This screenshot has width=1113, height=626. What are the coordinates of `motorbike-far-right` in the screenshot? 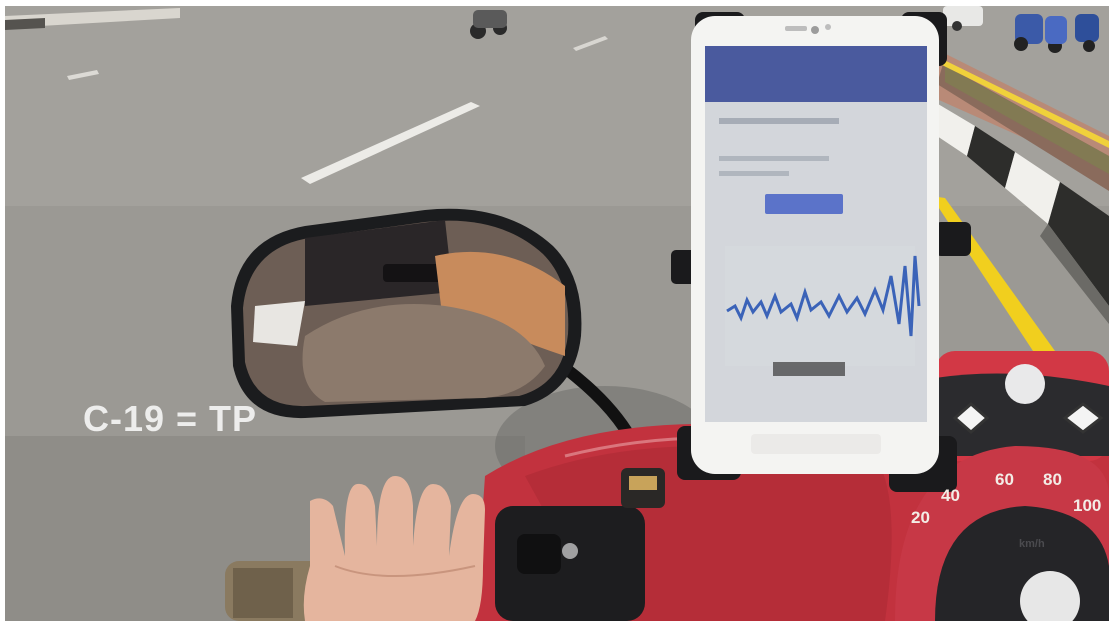 It's located at (1056, 33).